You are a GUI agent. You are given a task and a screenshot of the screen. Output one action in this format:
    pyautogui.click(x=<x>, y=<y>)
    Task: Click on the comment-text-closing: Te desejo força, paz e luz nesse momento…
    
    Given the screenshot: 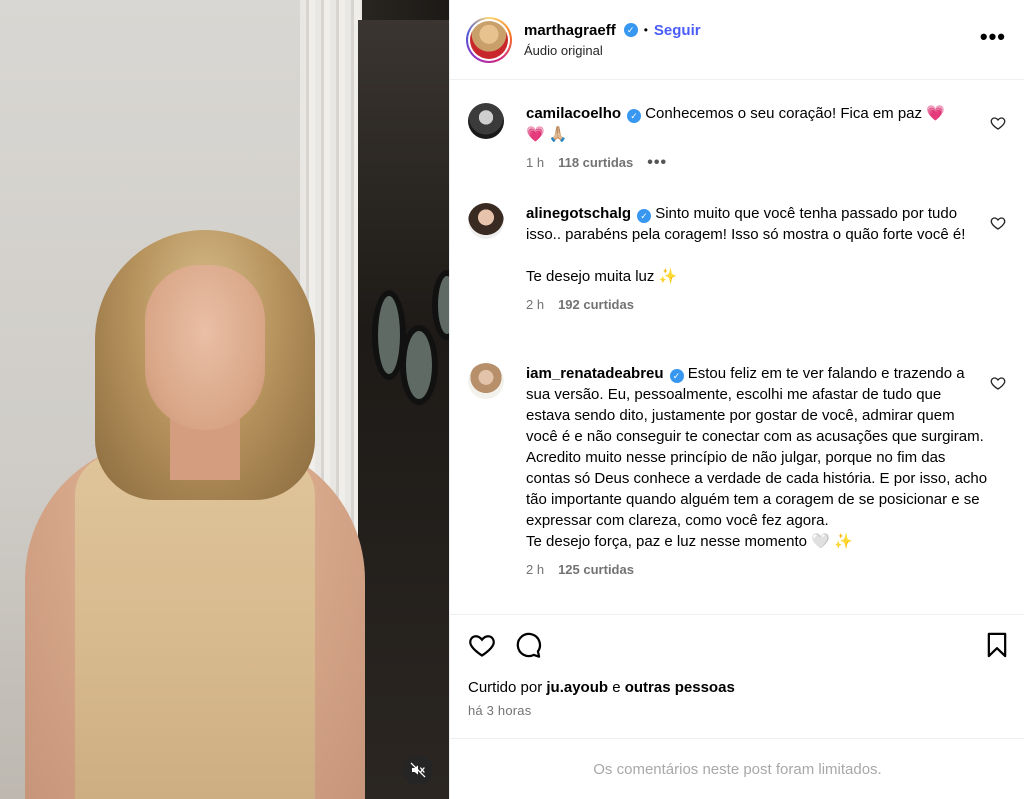 What is the action you would take?
    pyautogui.click(x=689, y=541)
    